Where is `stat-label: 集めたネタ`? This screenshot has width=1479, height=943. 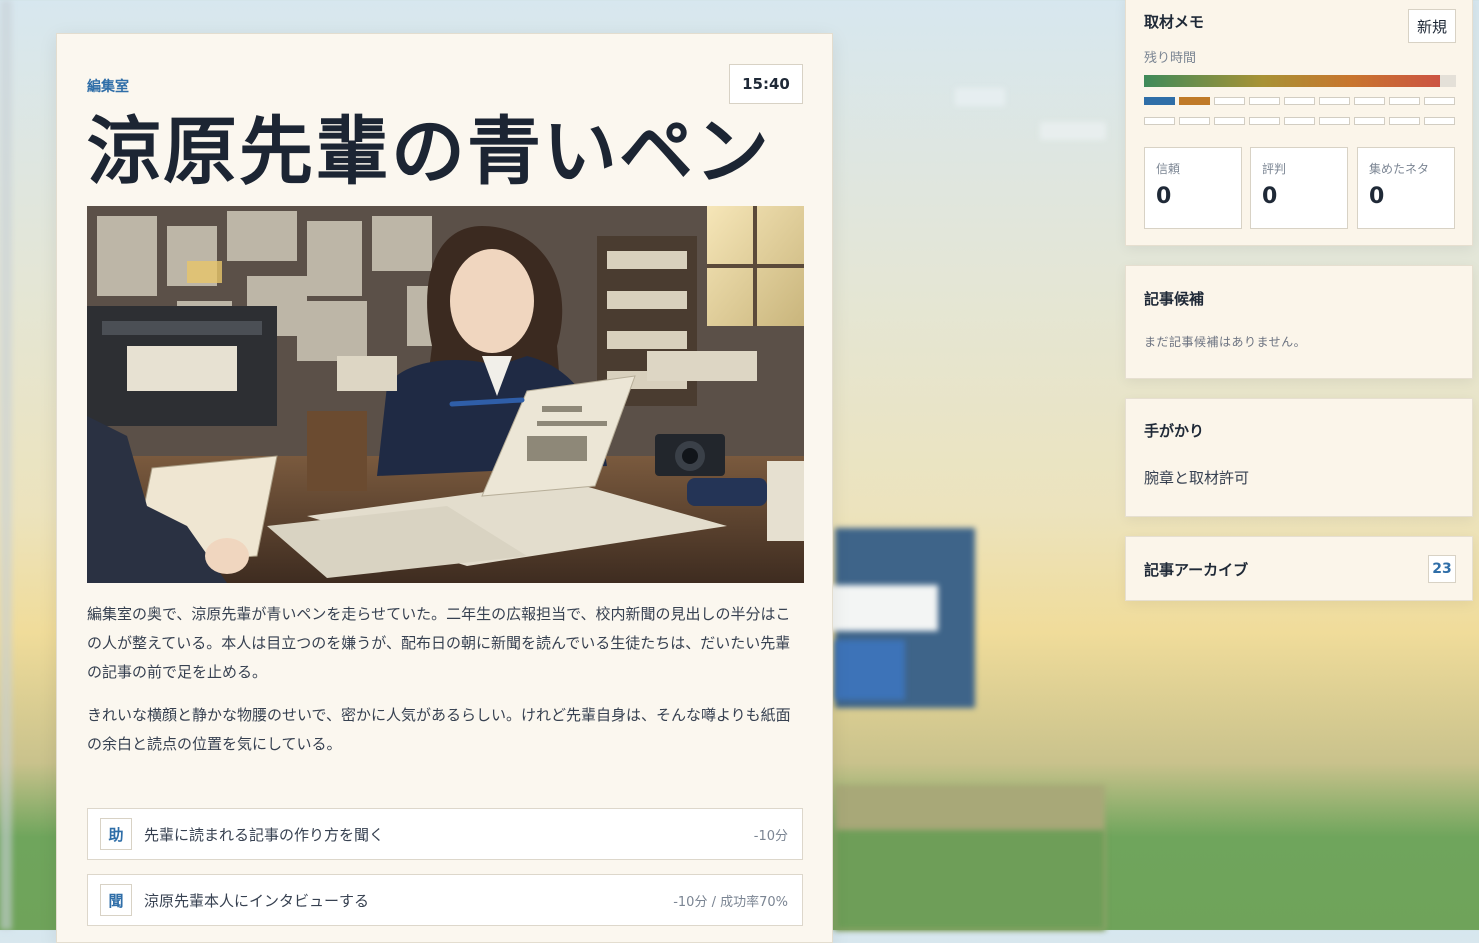 stat-label: 集めたネタ is located at coordinates (1399, 169).